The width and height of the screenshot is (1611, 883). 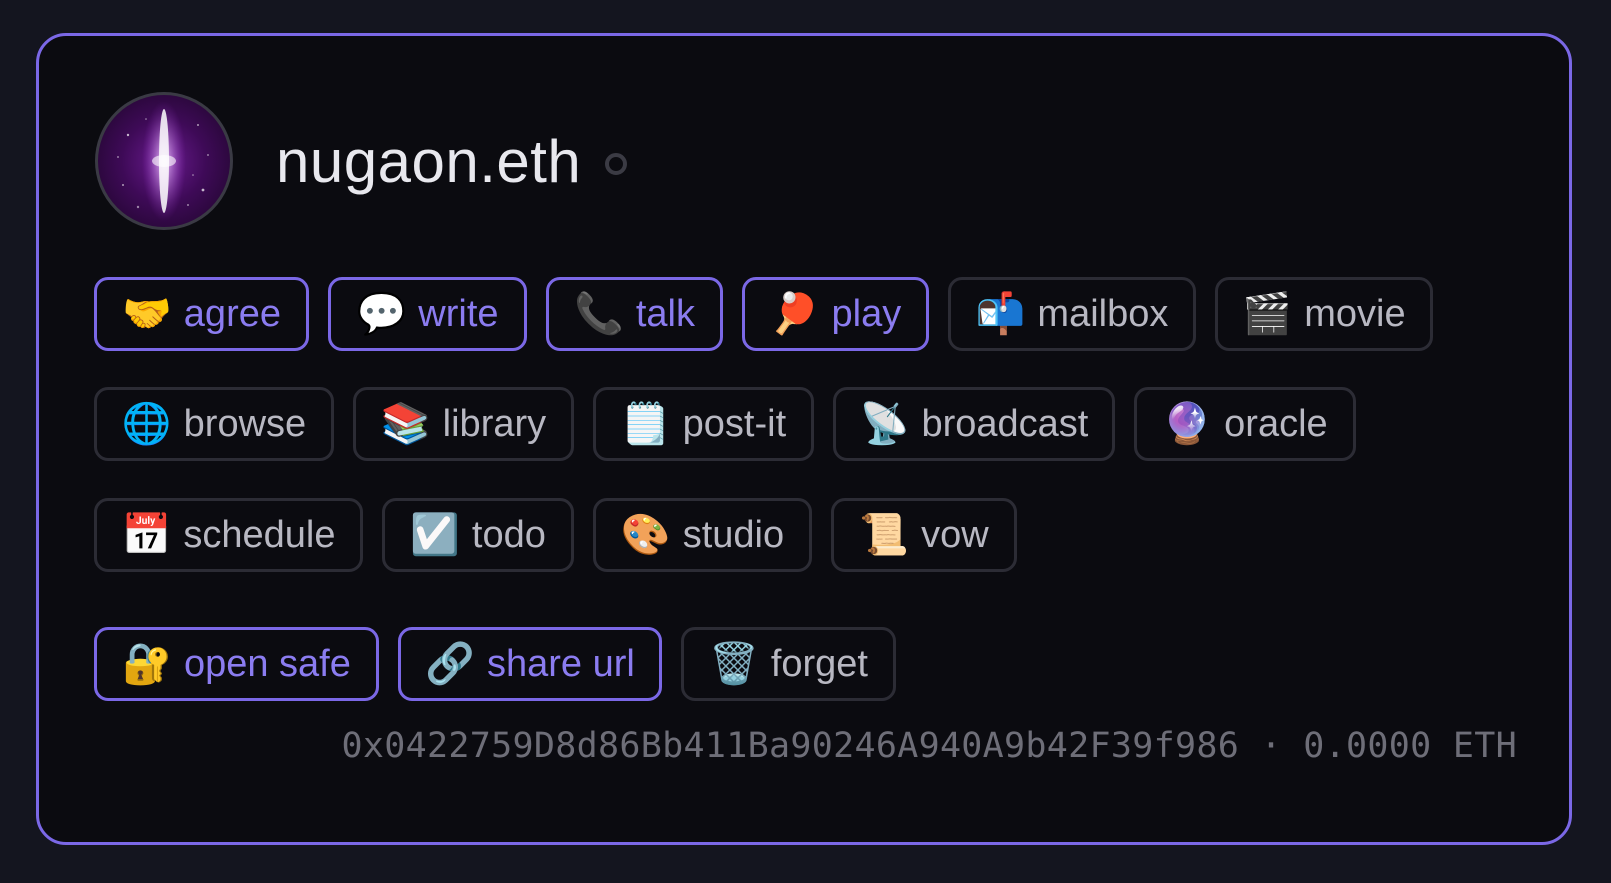 What do you see at coordinates (429, 161) in the screenshot?
I see `profile-name: nugaon.eth` at bounding box center [429, 161].